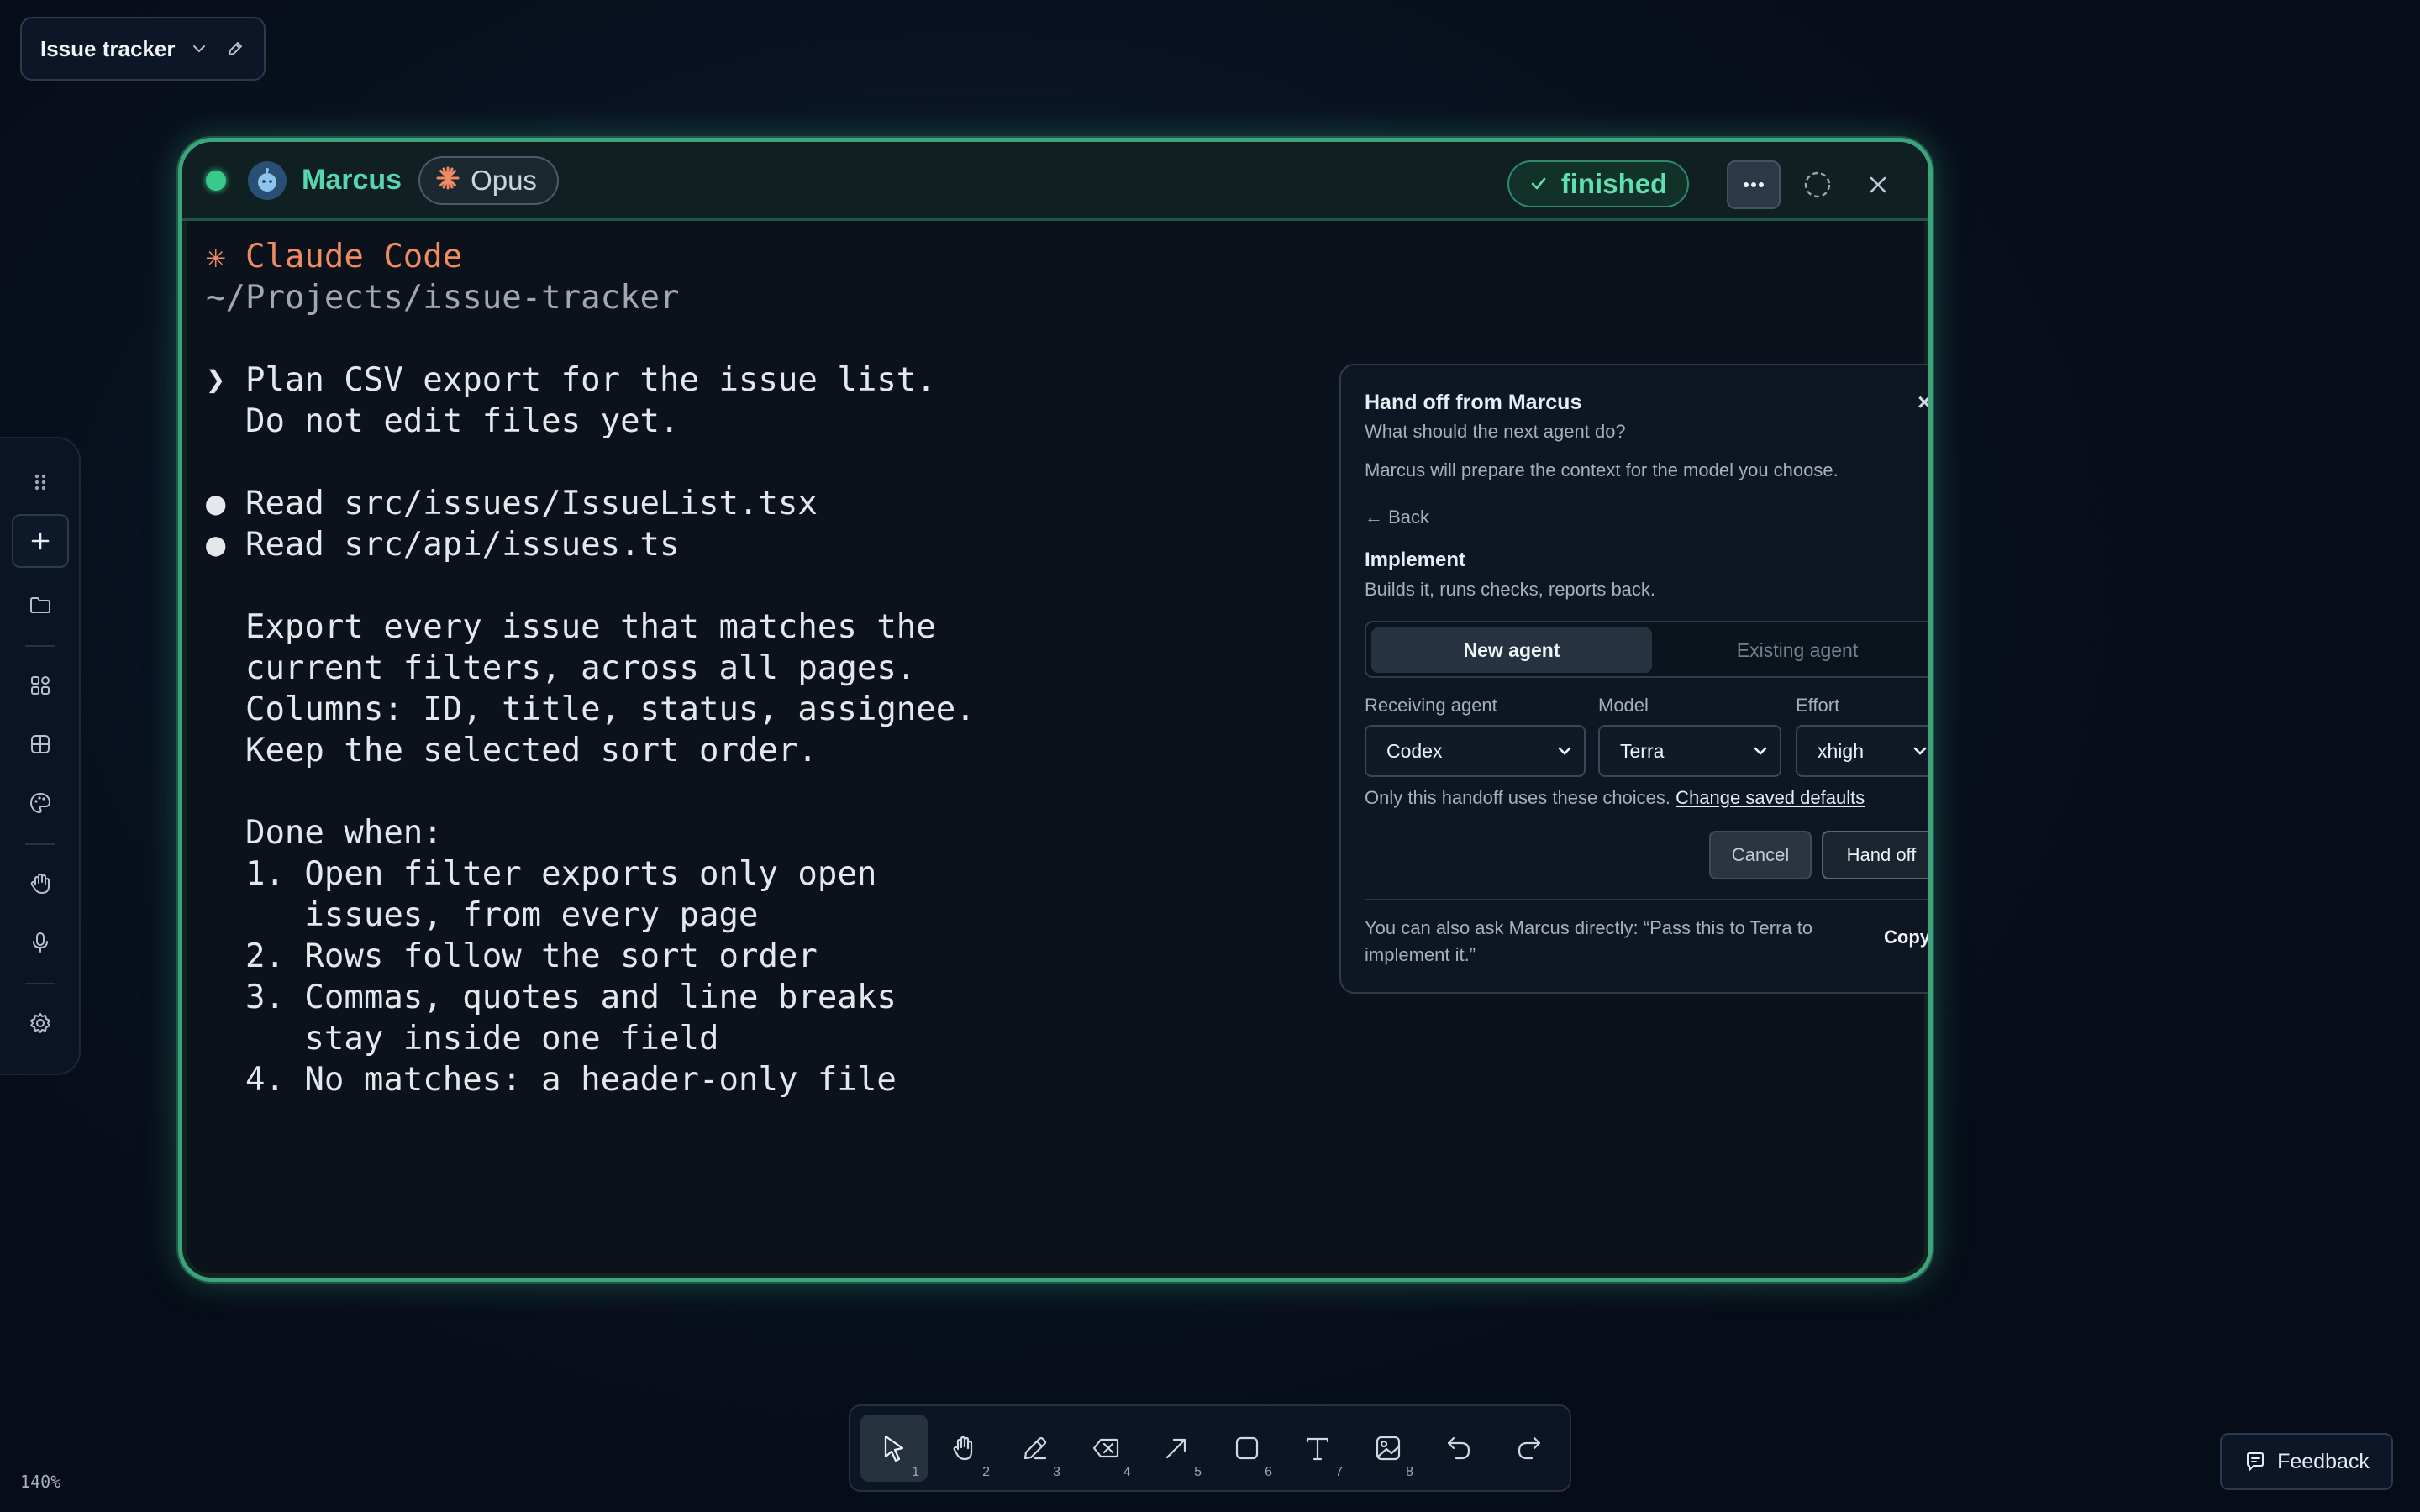  What do you see at coordinates (1760, 855) in the screenshot?
I see `cancel-button: Cancel` at bounding box center [1760, 855].